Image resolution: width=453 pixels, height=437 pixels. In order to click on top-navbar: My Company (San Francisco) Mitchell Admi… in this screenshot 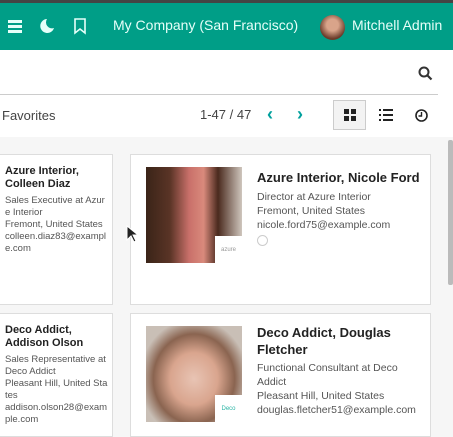, I will do `click(226, 26)`.